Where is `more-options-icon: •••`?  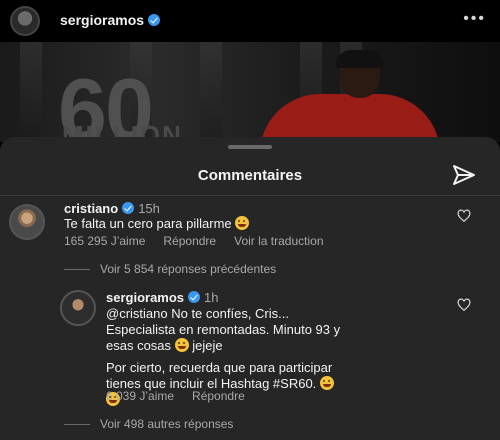
more-options-icon: ••• is located at coordinates (474, 19).